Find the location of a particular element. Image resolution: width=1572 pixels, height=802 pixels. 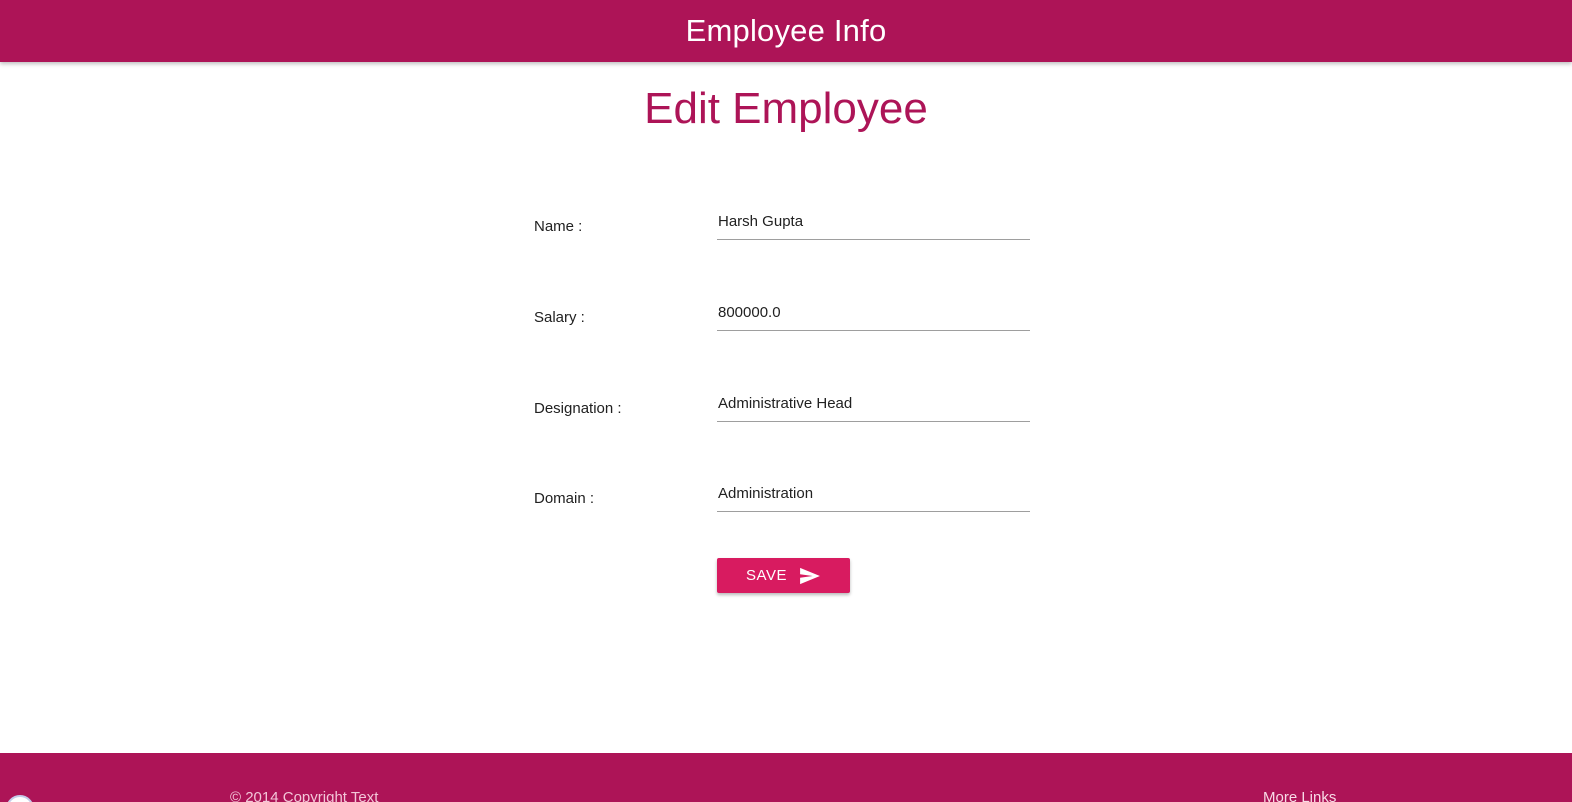

page-title: Edit Employee is located at coordinates (786, 108).